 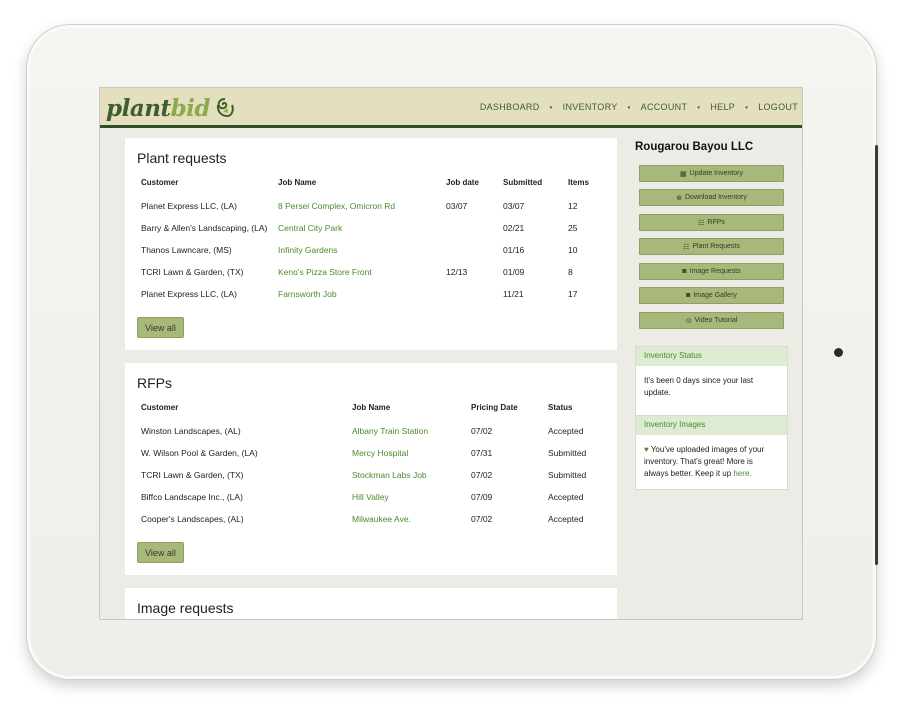 I want to click on customer-cell: Biffco Landscape Inc., (LA), so click(x=192, y=497).